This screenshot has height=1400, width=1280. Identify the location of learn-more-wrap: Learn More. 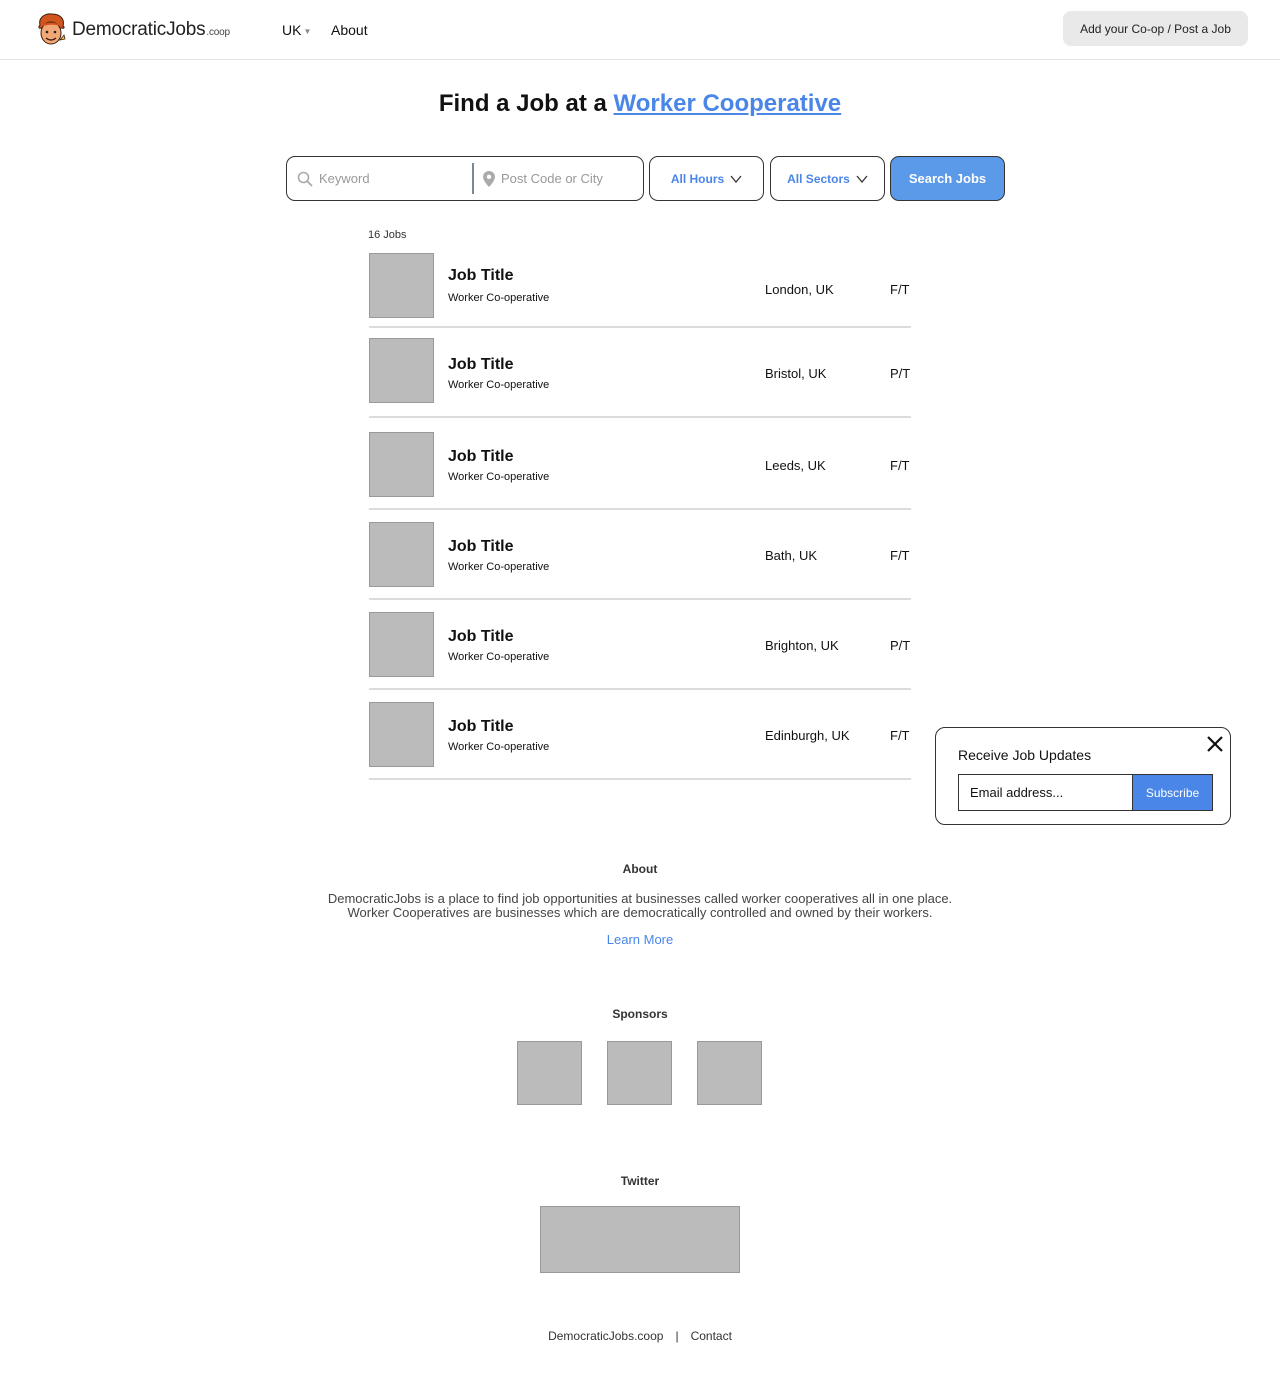
(640, 940).